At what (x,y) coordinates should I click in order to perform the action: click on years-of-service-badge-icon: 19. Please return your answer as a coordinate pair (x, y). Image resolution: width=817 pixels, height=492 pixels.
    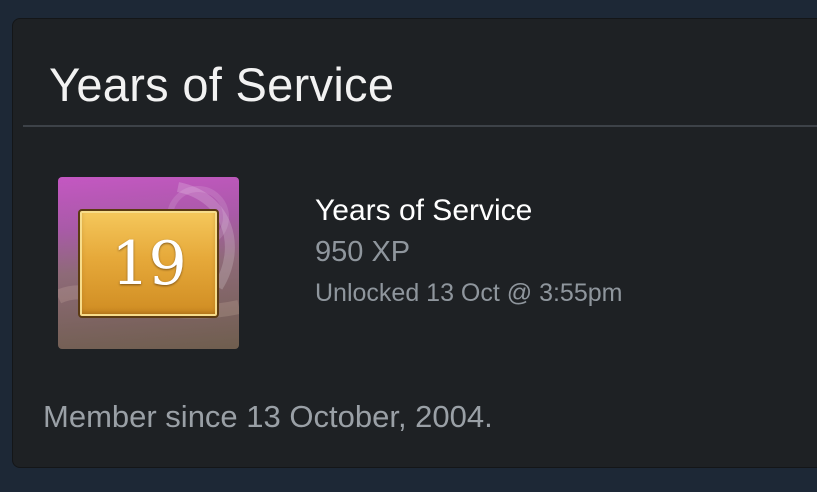
    Looking at the image, I should click on (148, 263).